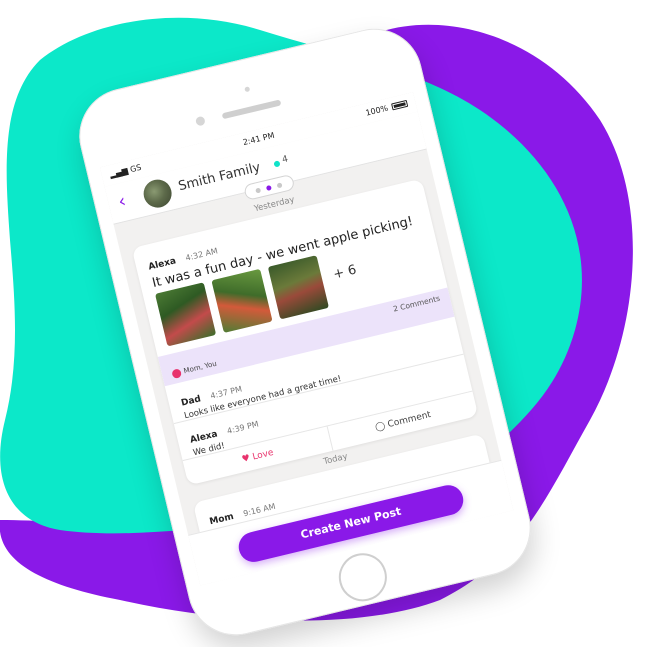 Image resolution: width=645 pixels, height=647 pixels. What do you see at coordinates (345, 273) in the screenshot?
I see `more-photos-count: + 6` at bounding box center [345, 273].